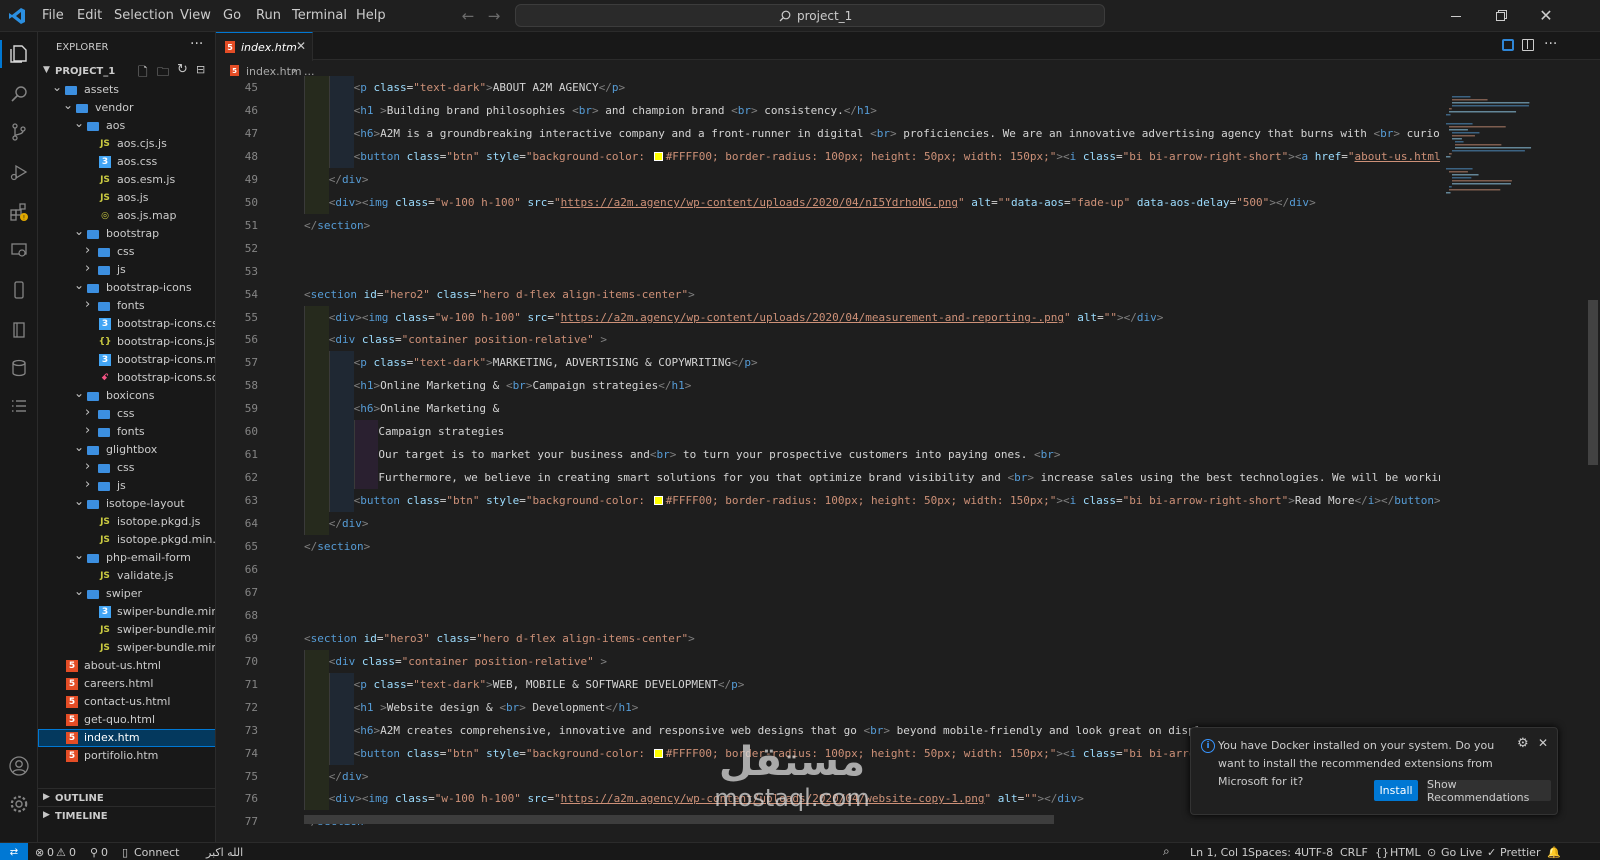  I want to click on menu-help: Help, so click(371, 15).